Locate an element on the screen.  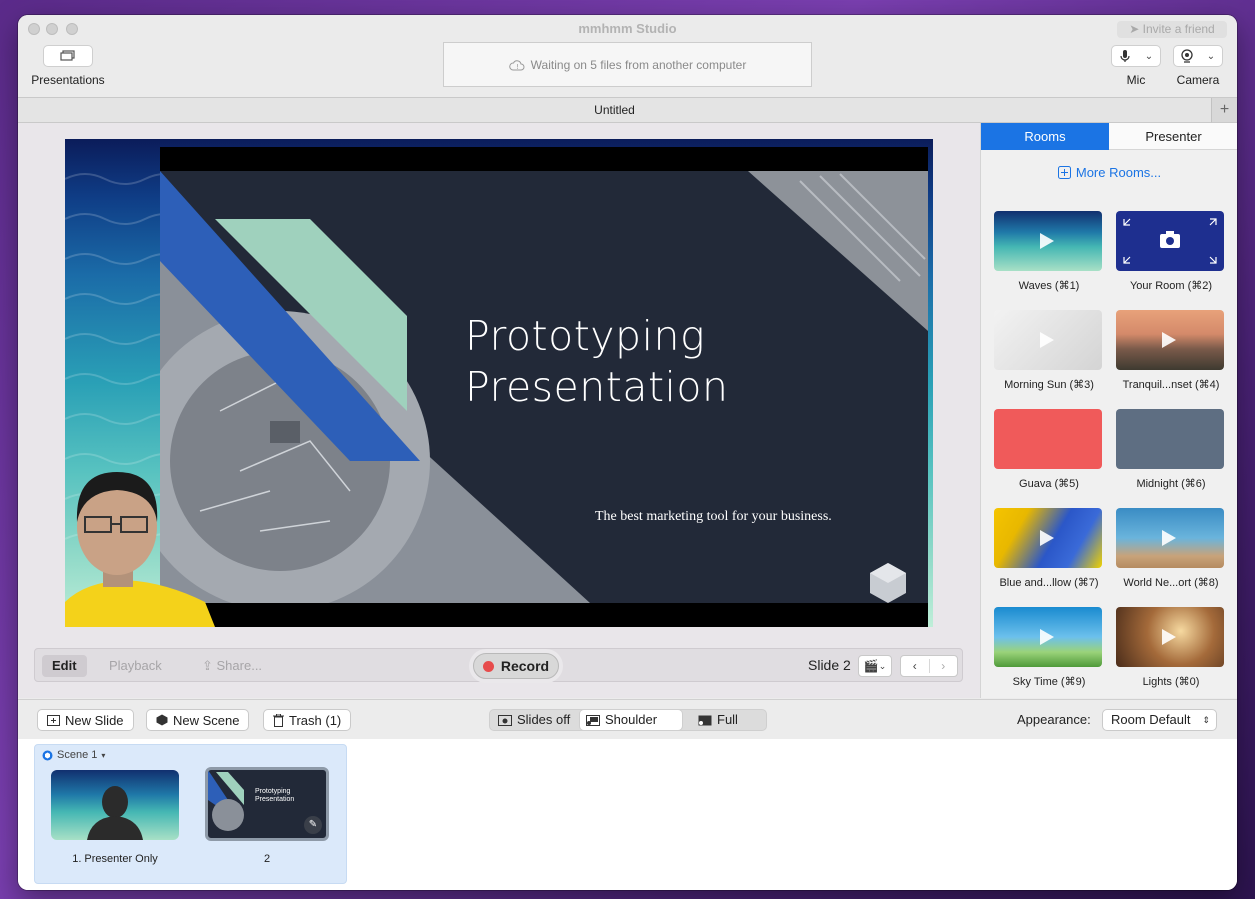
invite-label: Invite a friend is located at coordinates (1178, 29).